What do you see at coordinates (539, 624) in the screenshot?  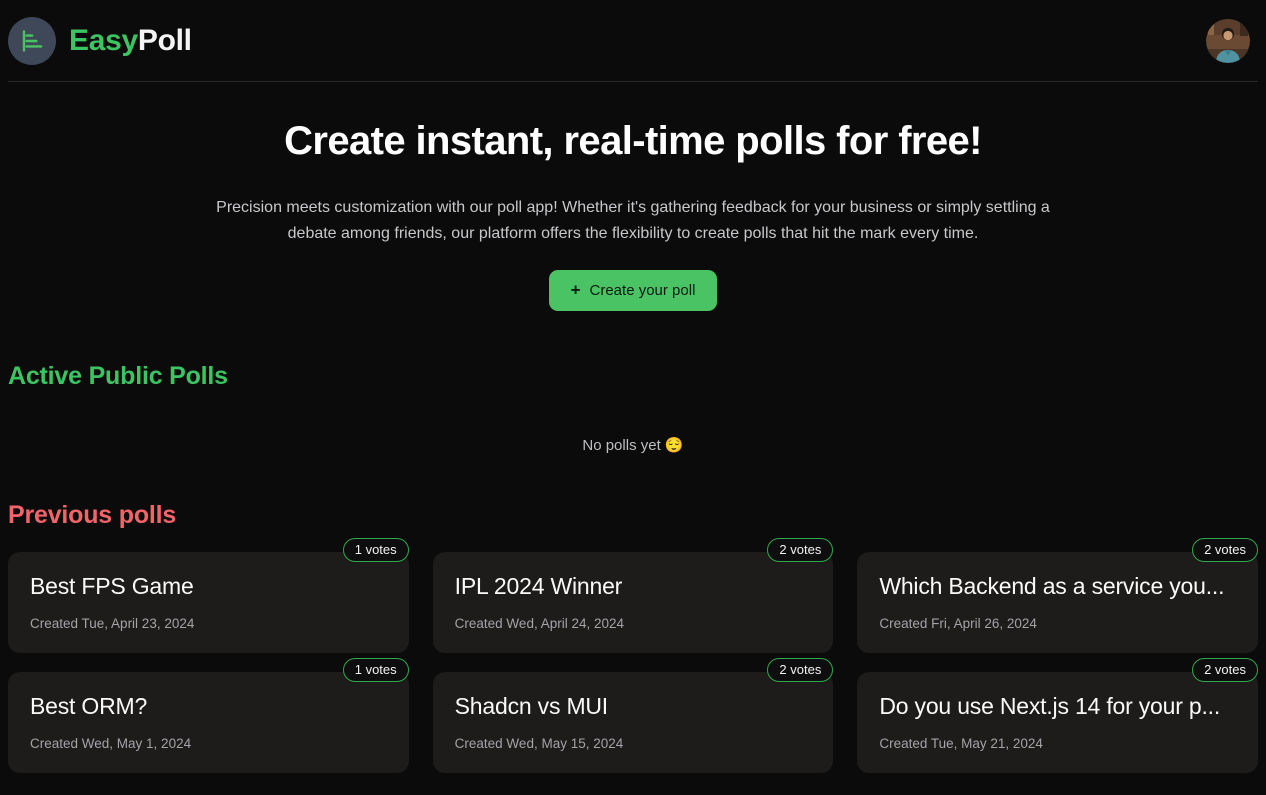 I see `poll-created-date: Created Wed, April 24, 2024` at bounding box center [539, 624].